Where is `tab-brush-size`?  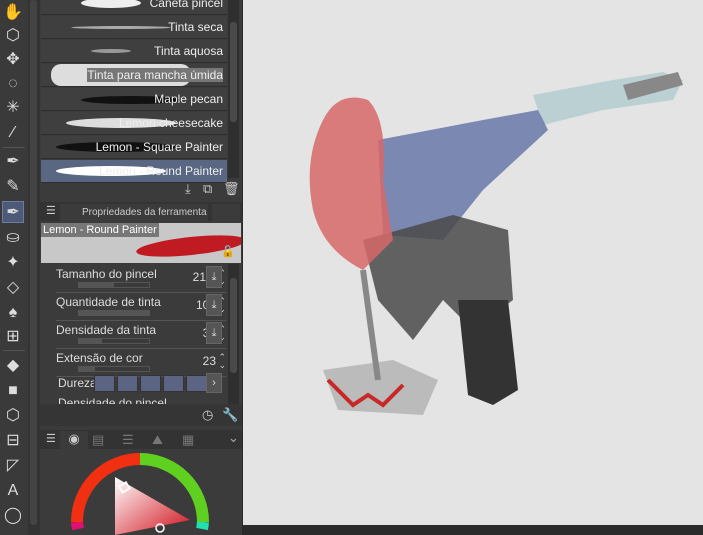
tab-brush-size is located at coordinates (226, 212).